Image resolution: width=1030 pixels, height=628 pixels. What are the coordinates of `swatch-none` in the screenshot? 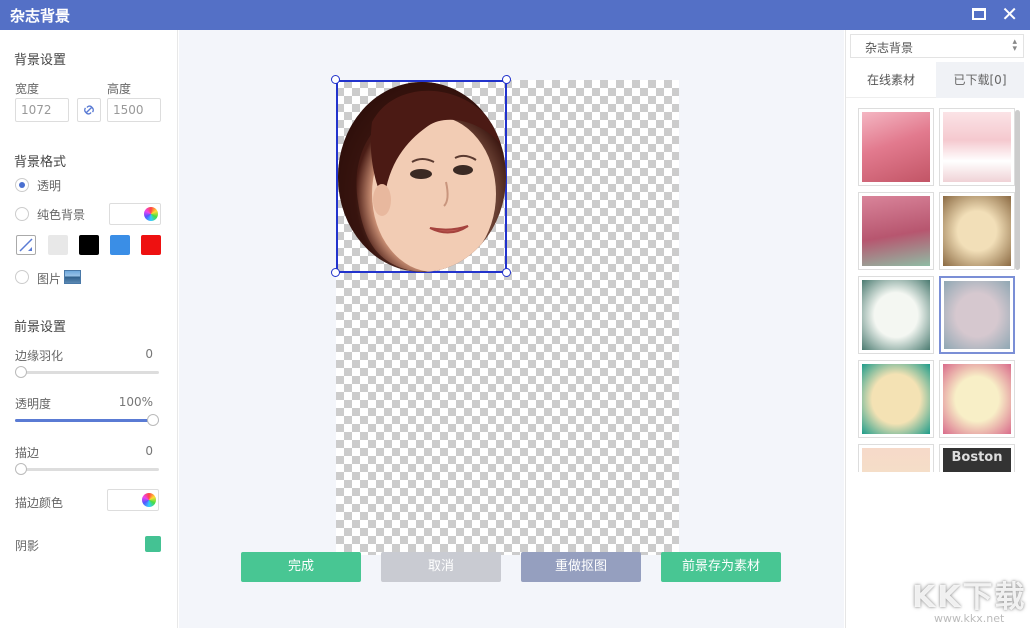 It's located at (26, 245).